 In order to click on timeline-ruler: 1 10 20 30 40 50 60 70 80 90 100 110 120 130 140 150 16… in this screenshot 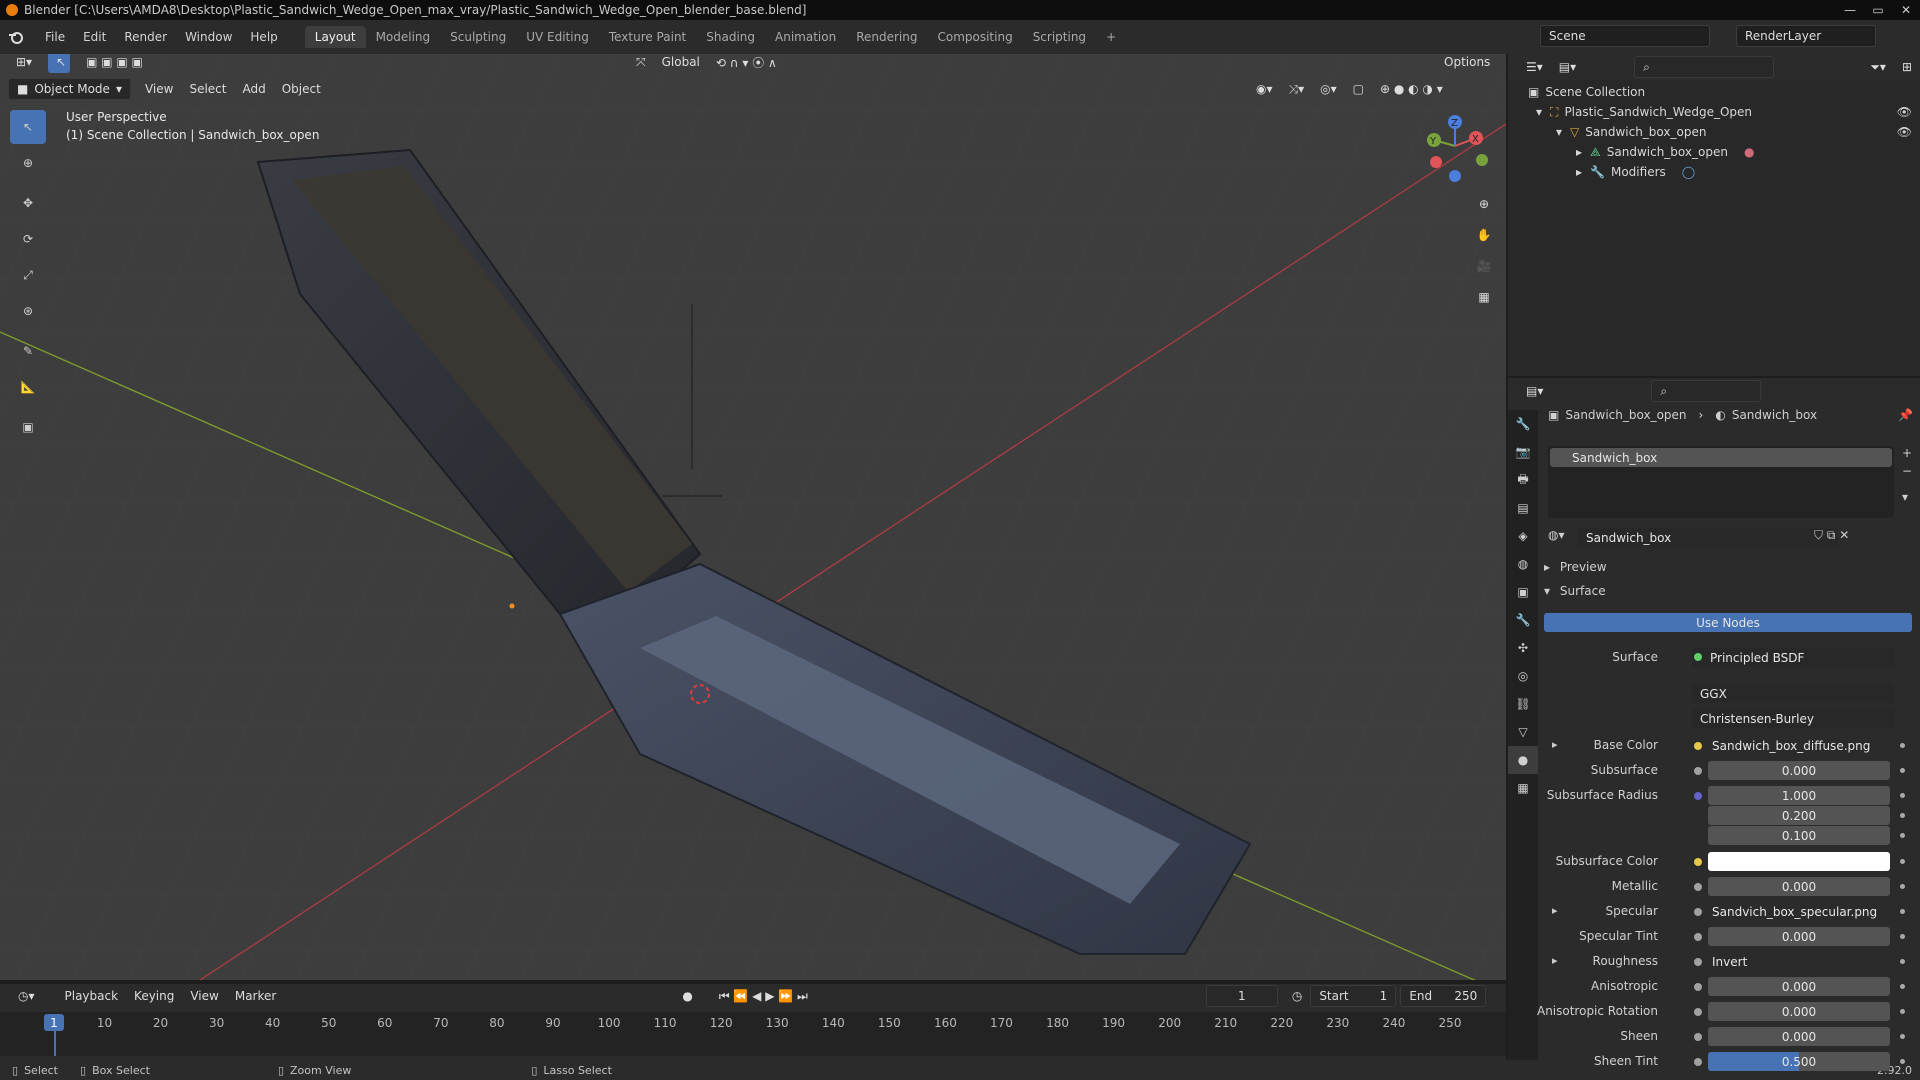, I will do `click(753, 1034)`.